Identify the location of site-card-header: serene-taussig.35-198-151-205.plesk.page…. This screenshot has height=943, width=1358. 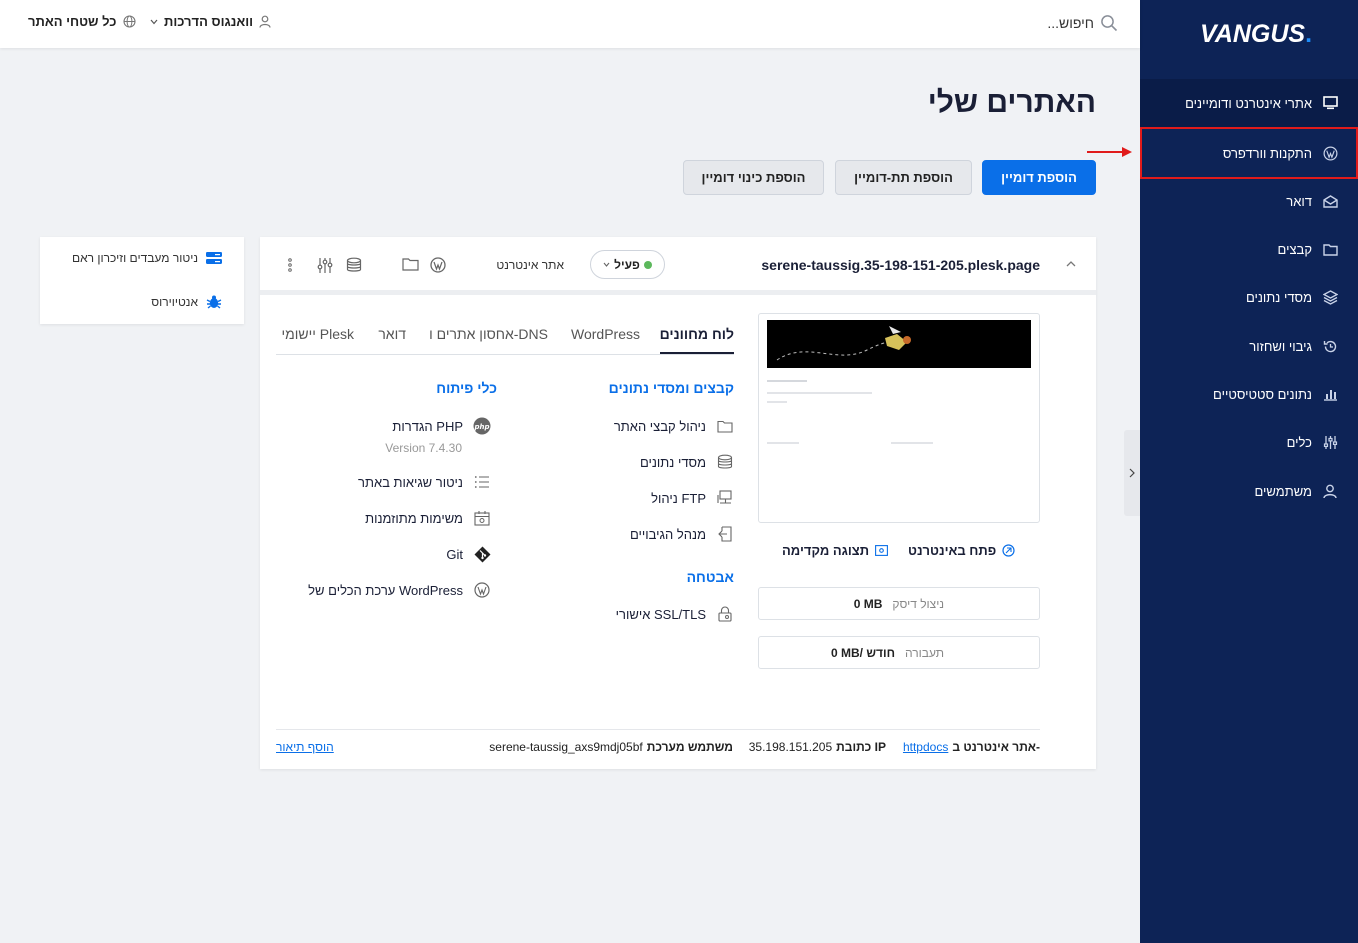
(678, 266).